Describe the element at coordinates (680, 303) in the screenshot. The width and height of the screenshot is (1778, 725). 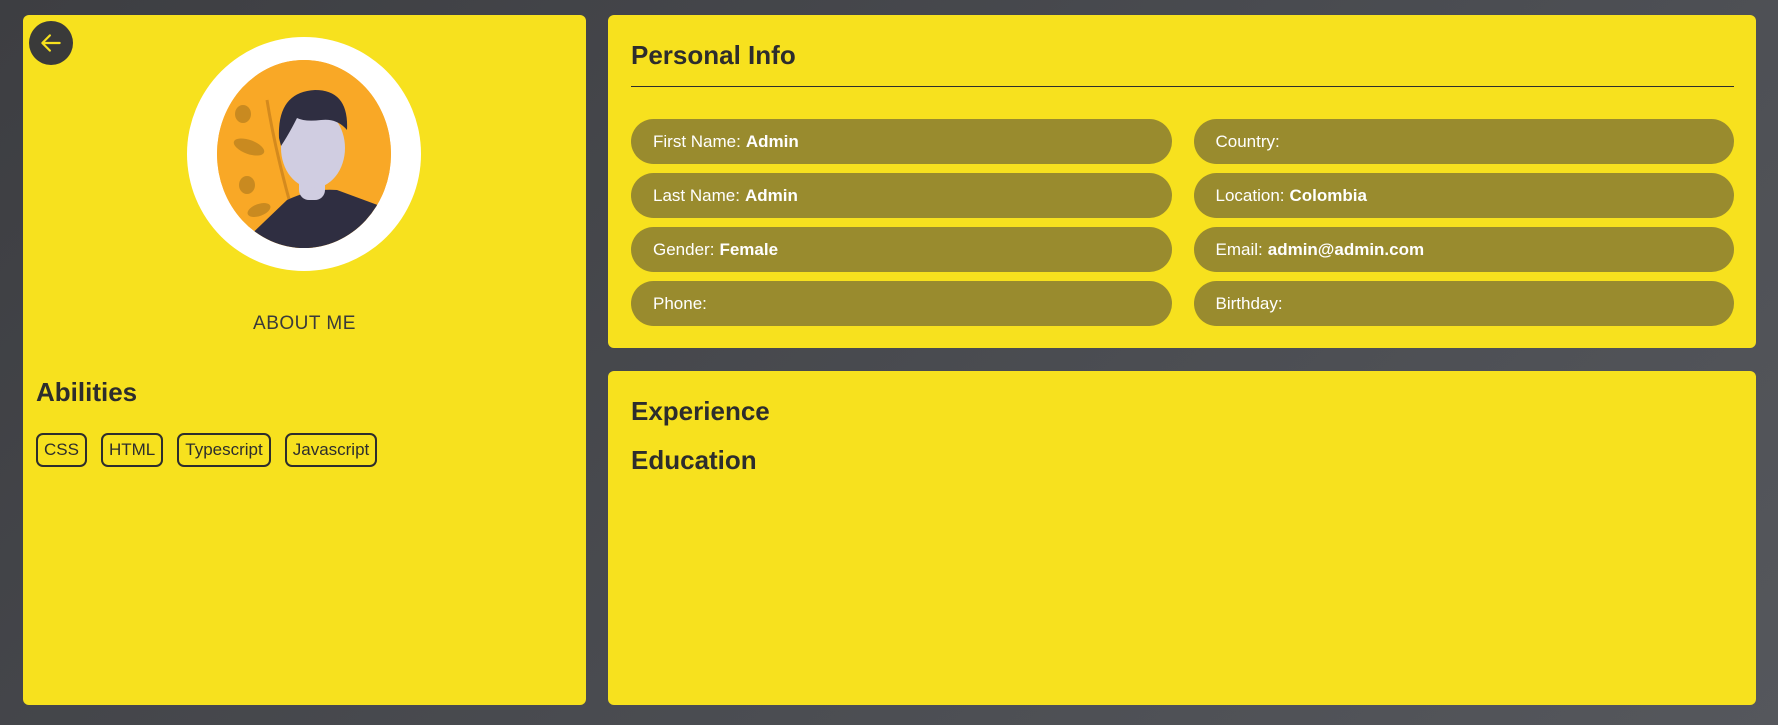
I see `field-label: Phone:` at that location.